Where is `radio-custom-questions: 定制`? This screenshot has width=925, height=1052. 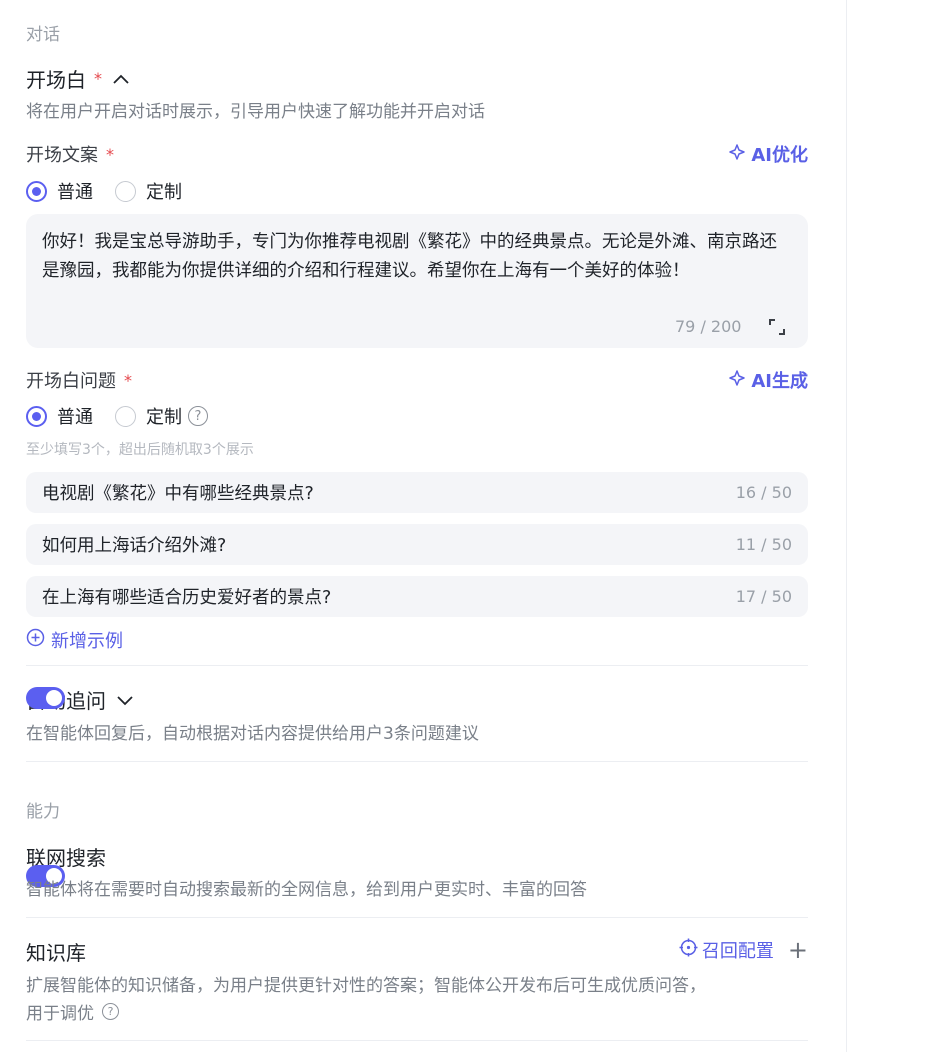
radio-custom-questions: 定制 is located at coordinates (148, 416).